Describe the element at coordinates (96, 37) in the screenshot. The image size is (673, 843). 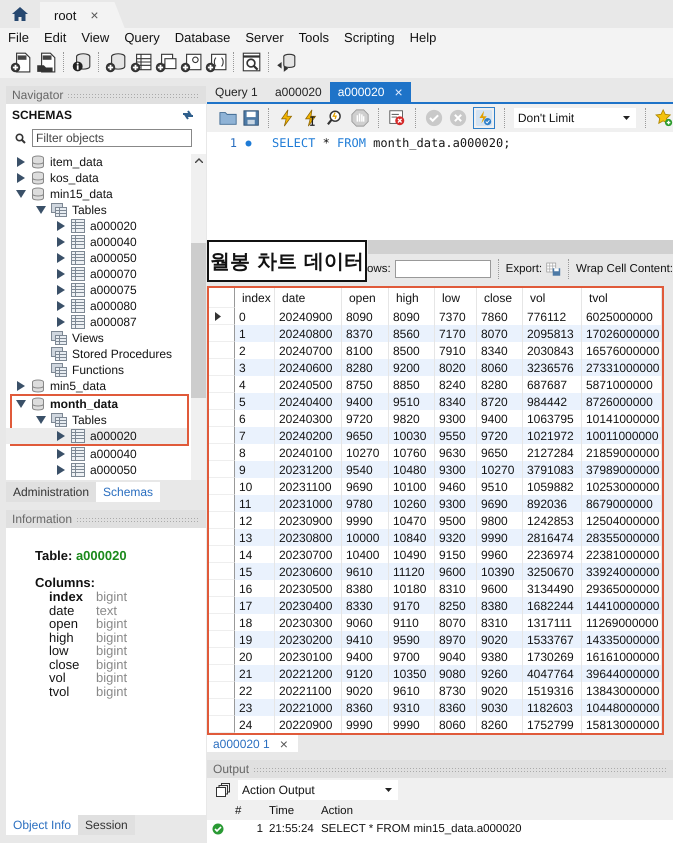
I see `menu-item: View` at that location.